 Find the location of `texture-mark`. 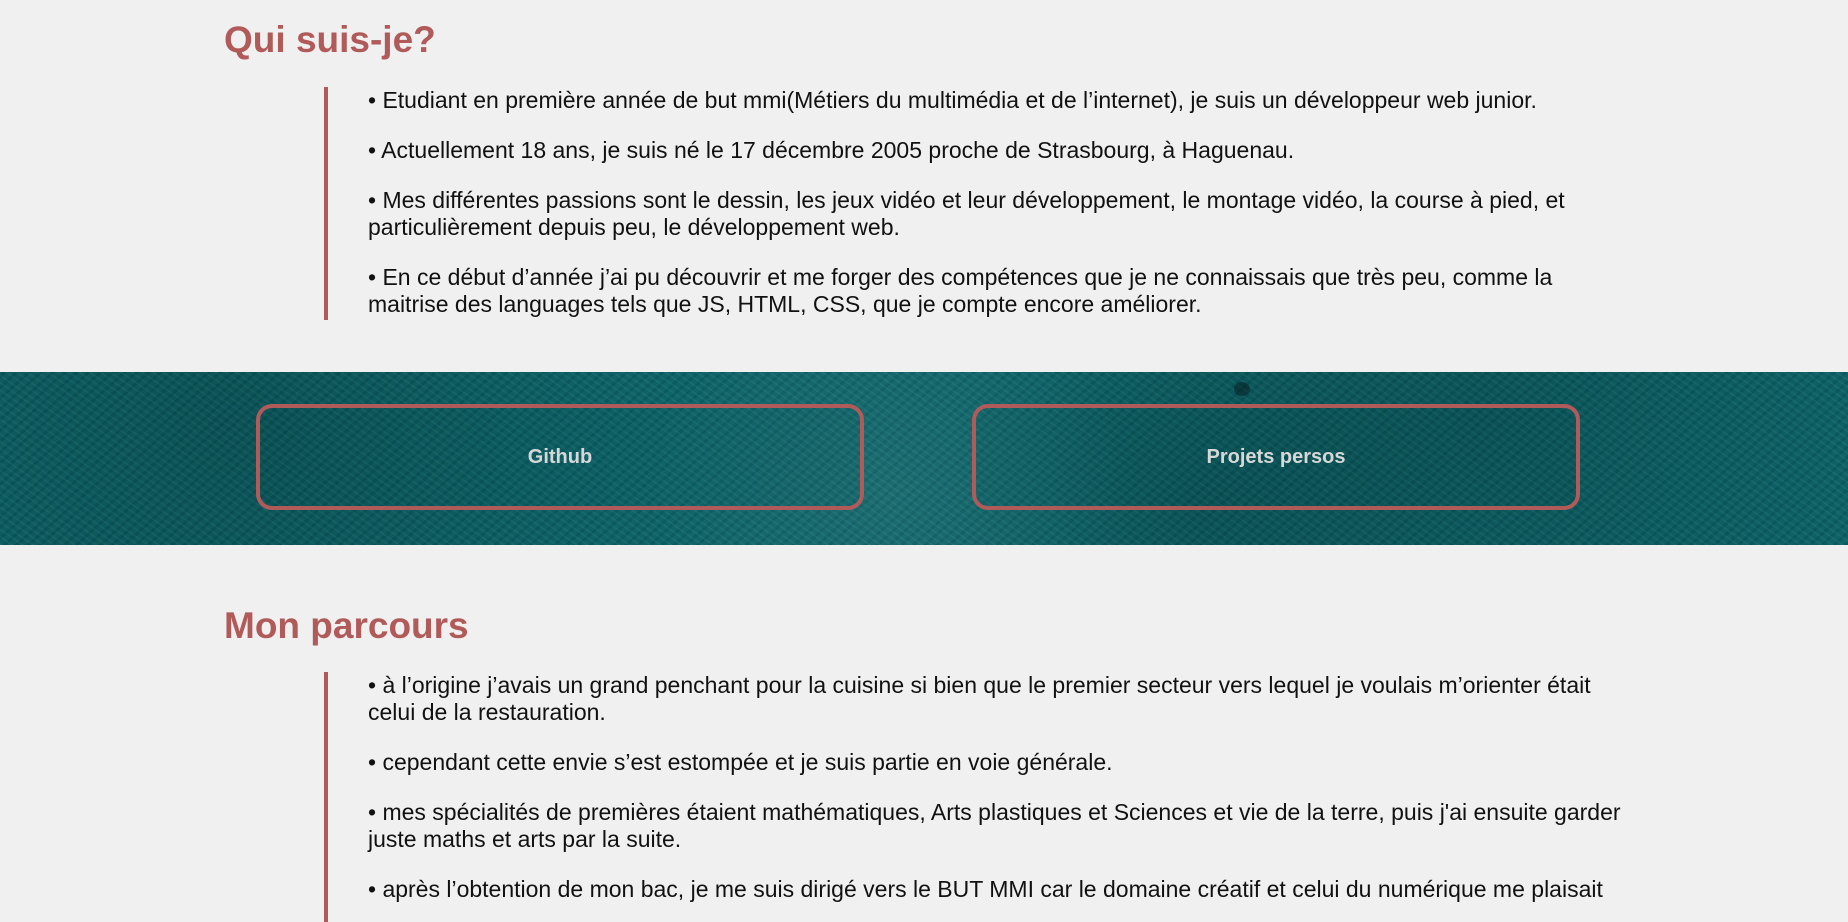

texture-mark is located at coordinates (1242, 389).